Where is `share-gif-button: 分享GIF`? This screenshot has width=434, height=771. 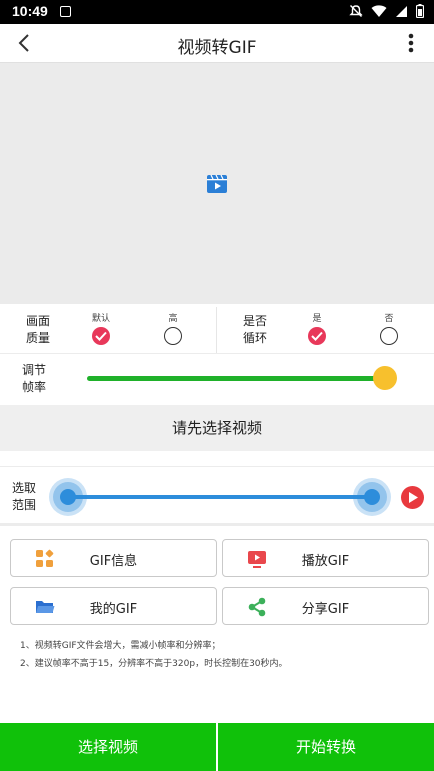
share-gif-button: 分享GIF is located at coordinates (325, 606).